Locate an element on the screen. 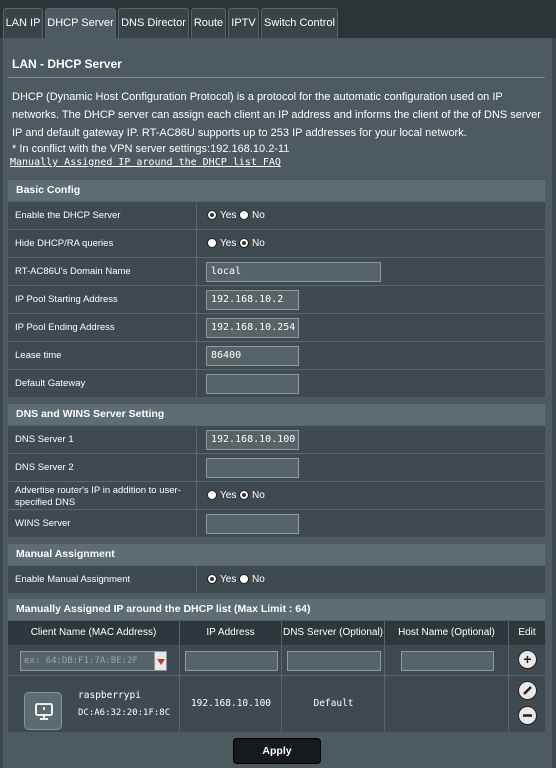  row-enable-dhcp: Enable the DHCP Server Yes No is located at coordinates (276, 215).